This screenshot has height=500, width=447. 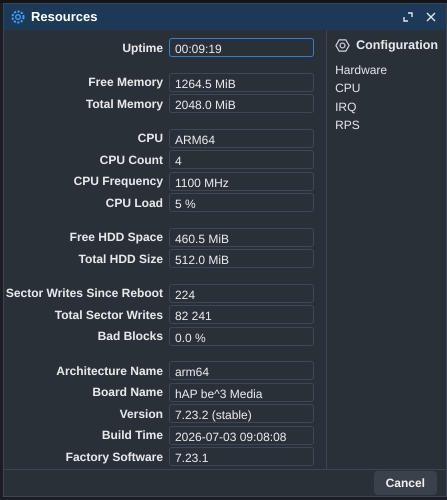 I want to click on value-field: 460.5 MiB, so click(x=241, y=237).